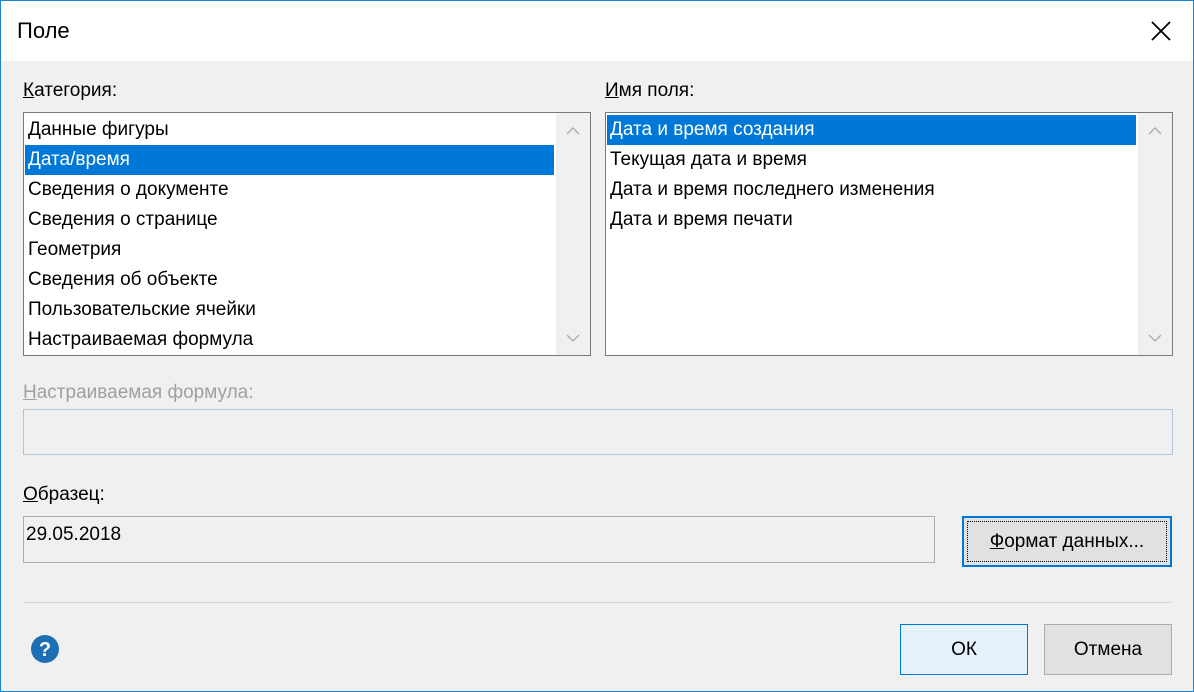 The image size is (1194, 692). I want to click on ok-button: ОК, so click(964, 649).